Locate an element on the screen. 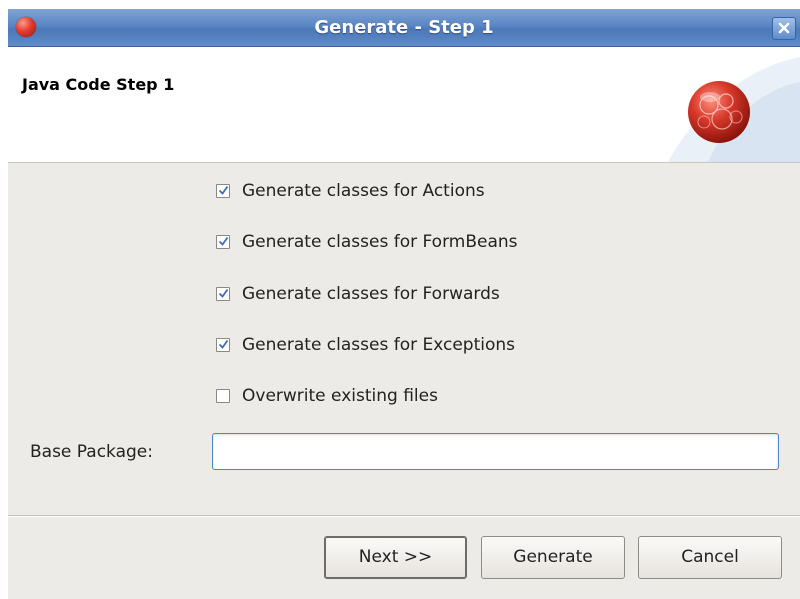 The width and height of the screenshot is (800, 599). option-generate-exceptions: Generate classes for Exceptions is located at coordinates (365, 345).